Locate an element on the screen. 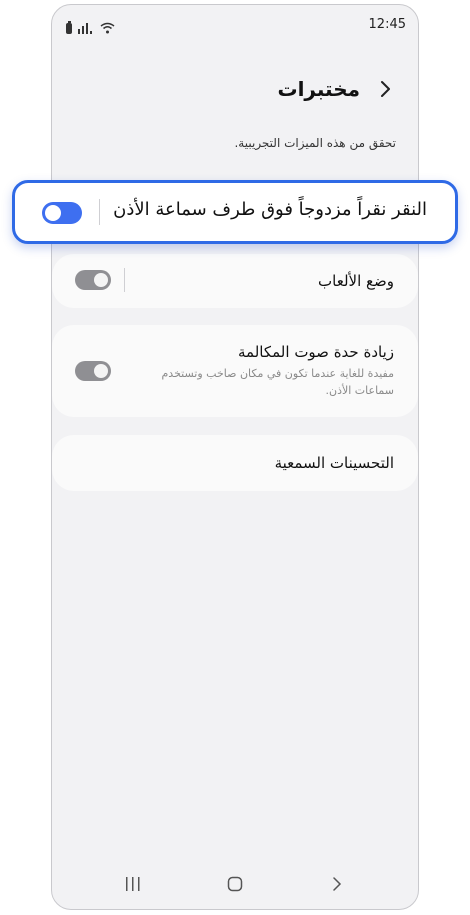  navigation-bar is located at coordinates (235, 884).